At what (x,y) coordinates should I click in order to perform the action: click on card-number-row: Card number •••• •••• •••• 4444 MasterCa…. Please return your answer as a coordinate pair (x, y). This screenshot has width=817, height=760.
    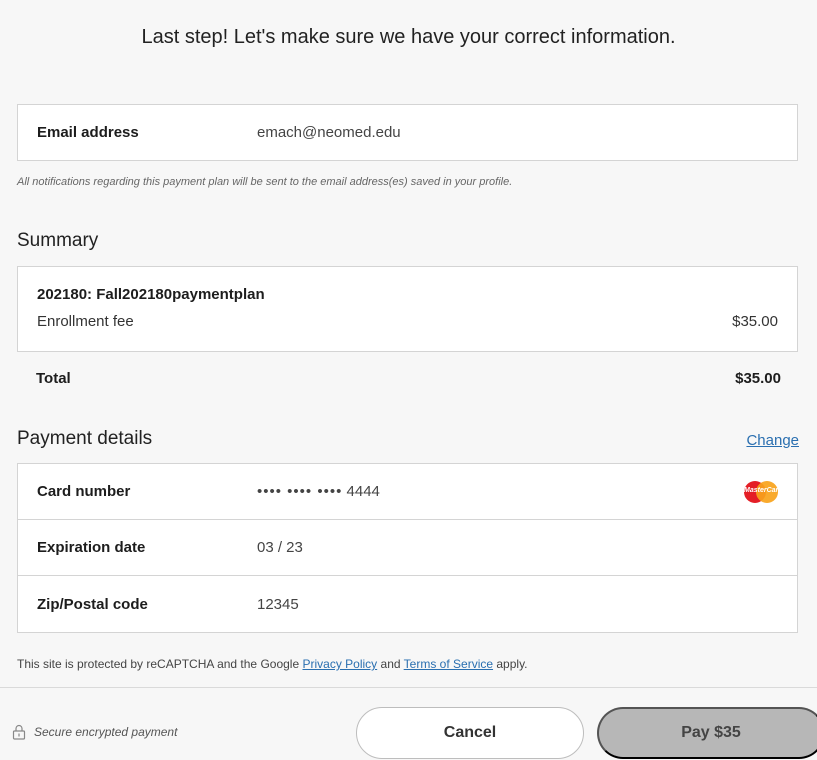
    Looking at the image, I should click on (407, 492).